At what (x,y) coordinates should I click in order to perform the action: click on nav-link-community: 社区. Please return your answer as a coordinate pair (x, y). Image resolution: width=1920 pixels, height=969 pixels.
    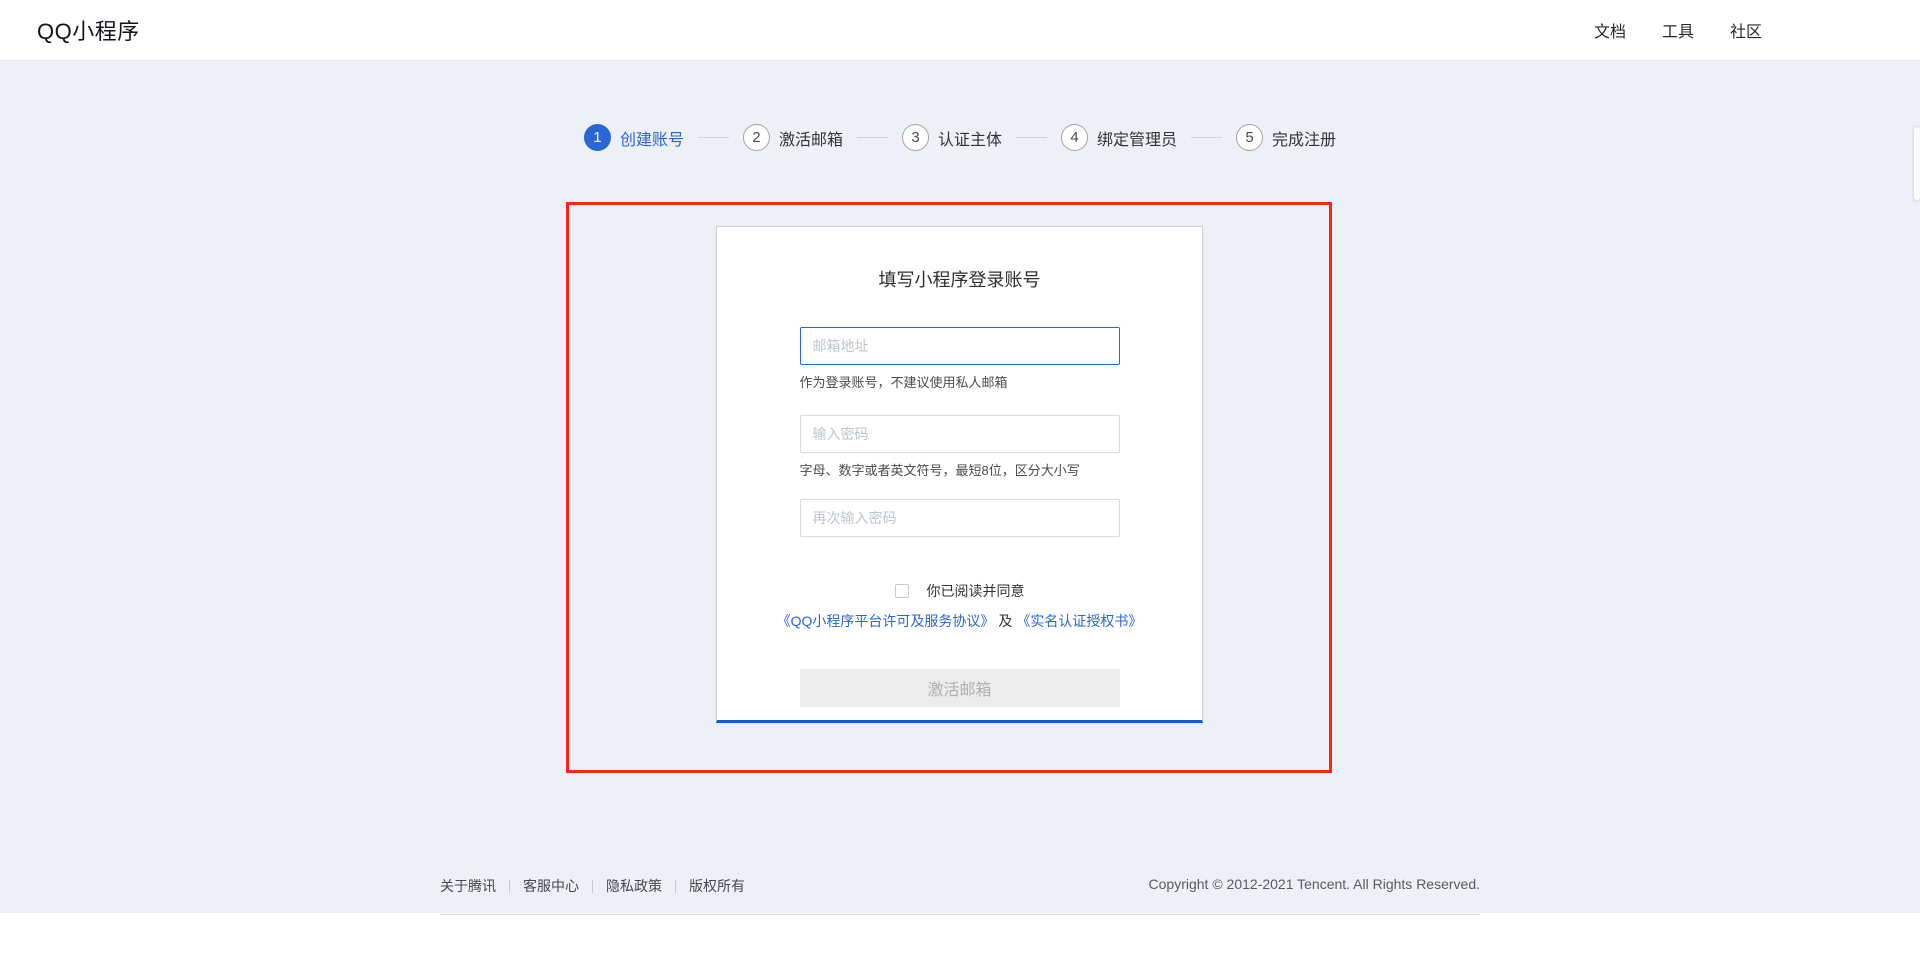
    Looking at the image, I should click on (1746, 30).